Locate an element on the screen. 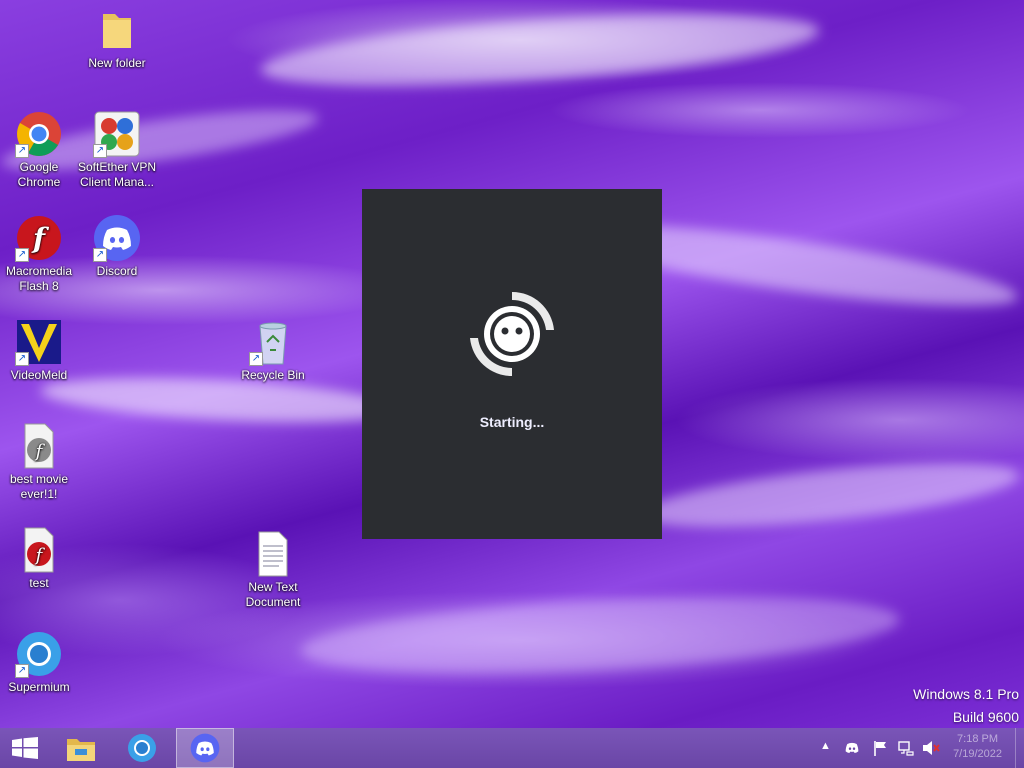 The width and height of the screenshot is (1024, 768). desktop-icon-recycle-bin: ↗ Recycle Bin is located at coordinates (273, 350).